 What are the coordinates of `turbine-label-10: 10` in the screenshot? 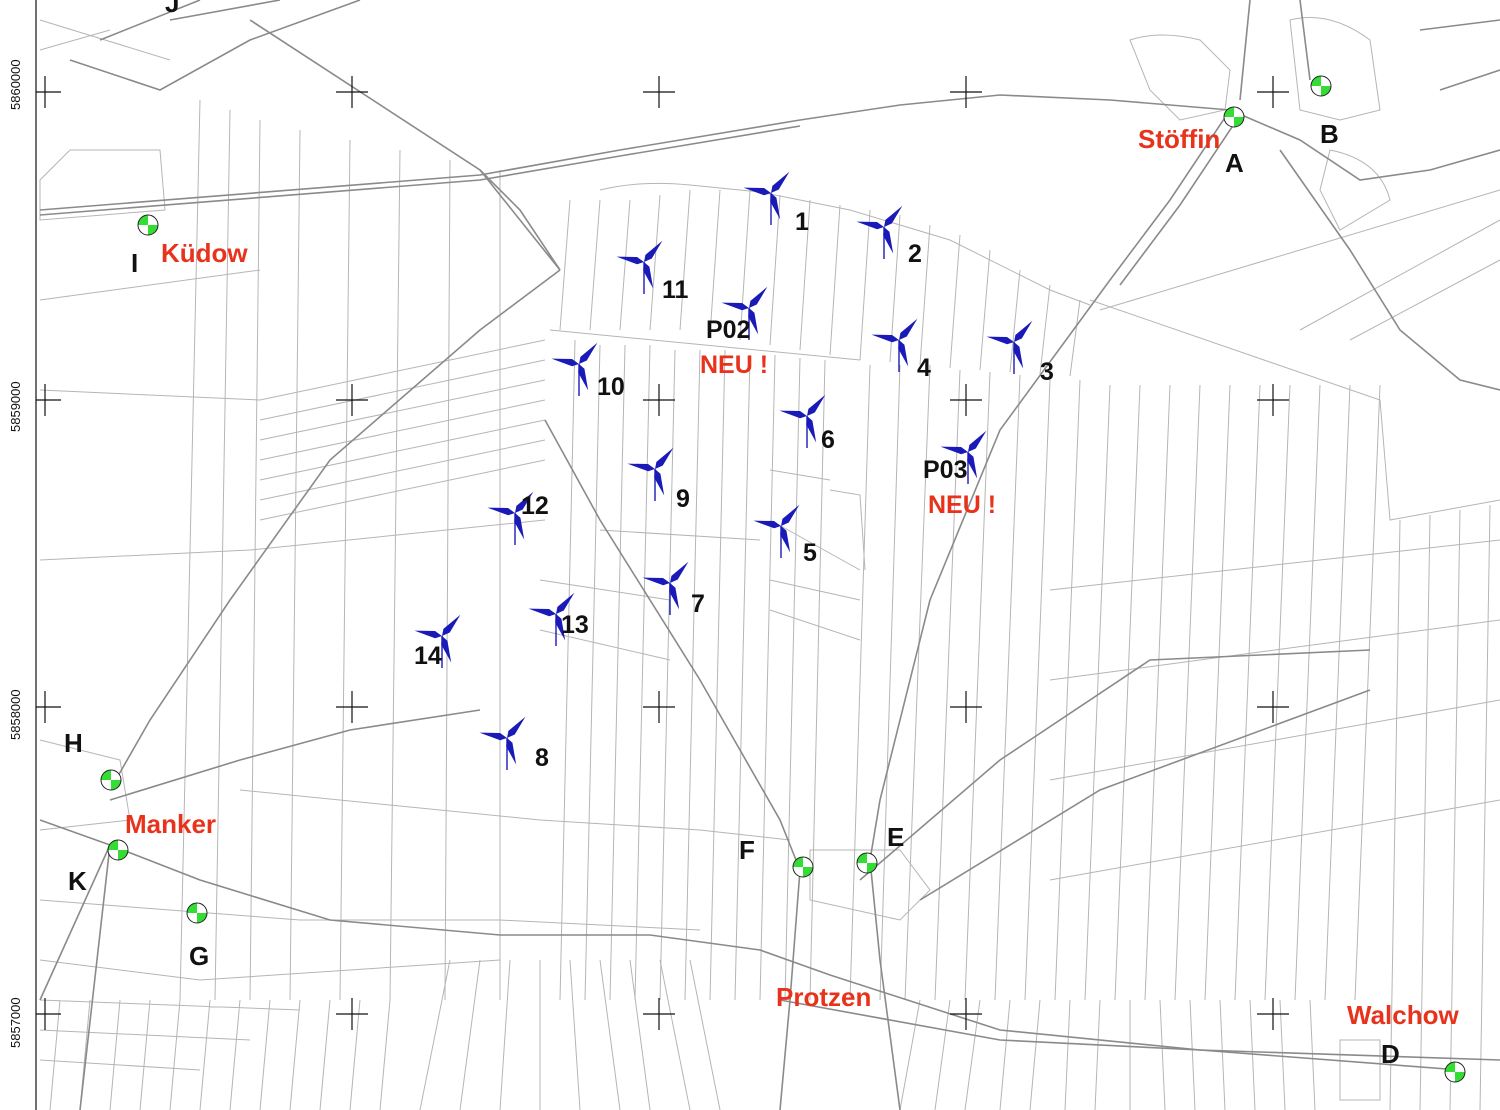 It's located at (611, 387).